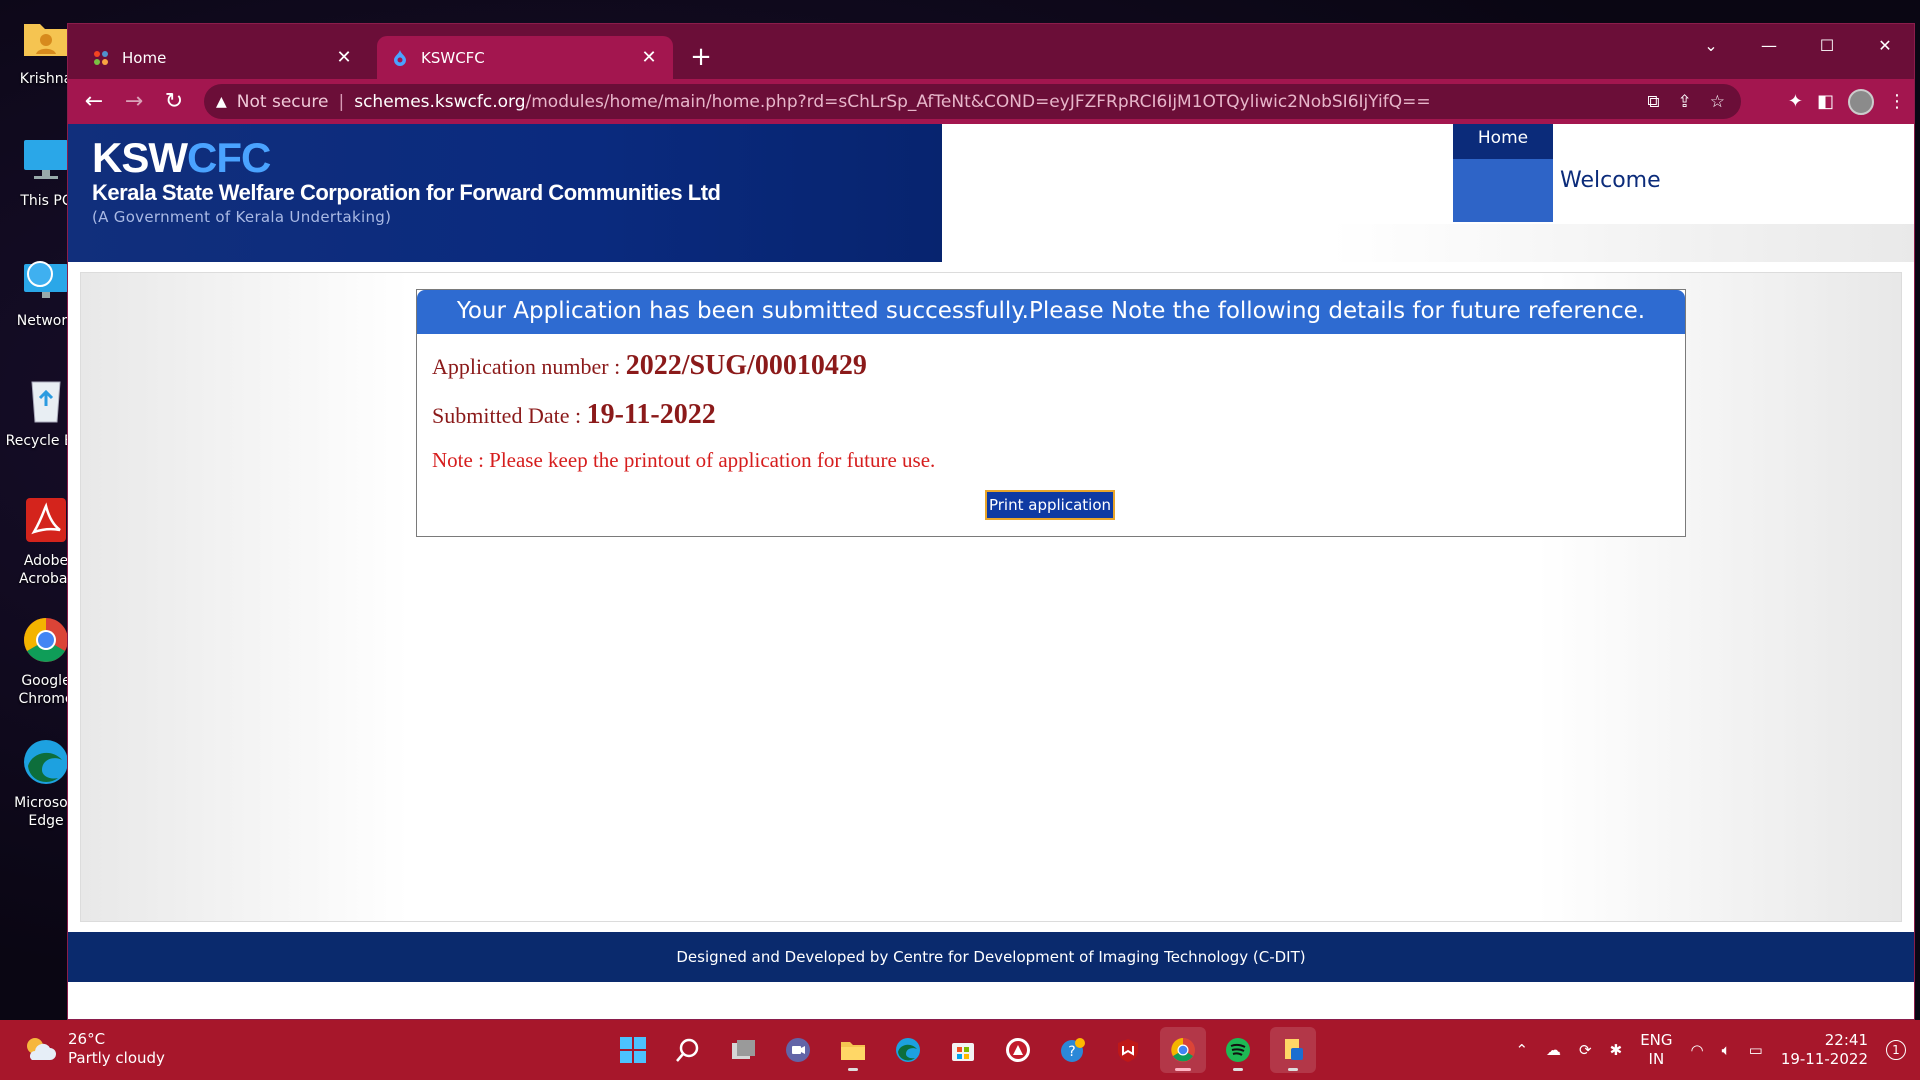 This screenshot has width=1920, height=1080. I want to click on language-code: ENG, so click(1656, 1040).